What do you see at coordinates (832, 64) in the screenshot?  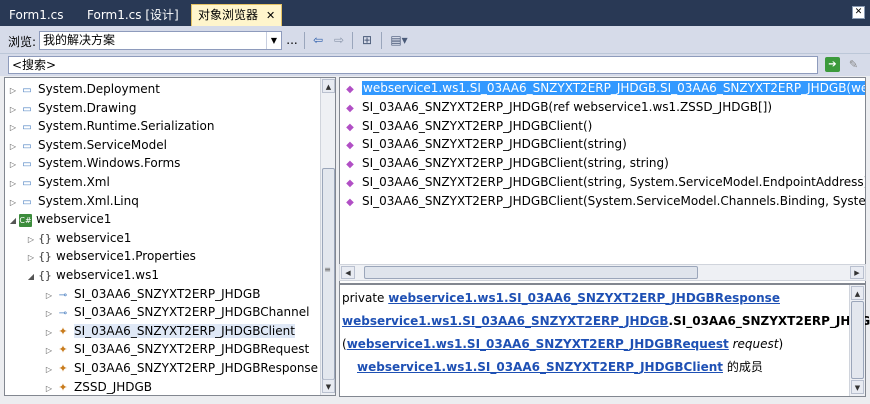 I see `search-go-icon: ➔` at bounding box center [832, 64].